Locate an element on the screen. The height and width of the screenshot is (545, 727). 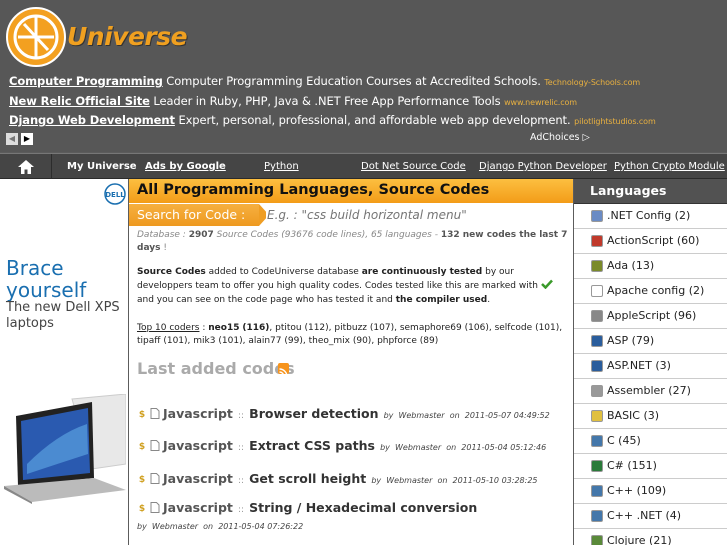
language-label: ASP (79) is located at coordinates (630, 340).